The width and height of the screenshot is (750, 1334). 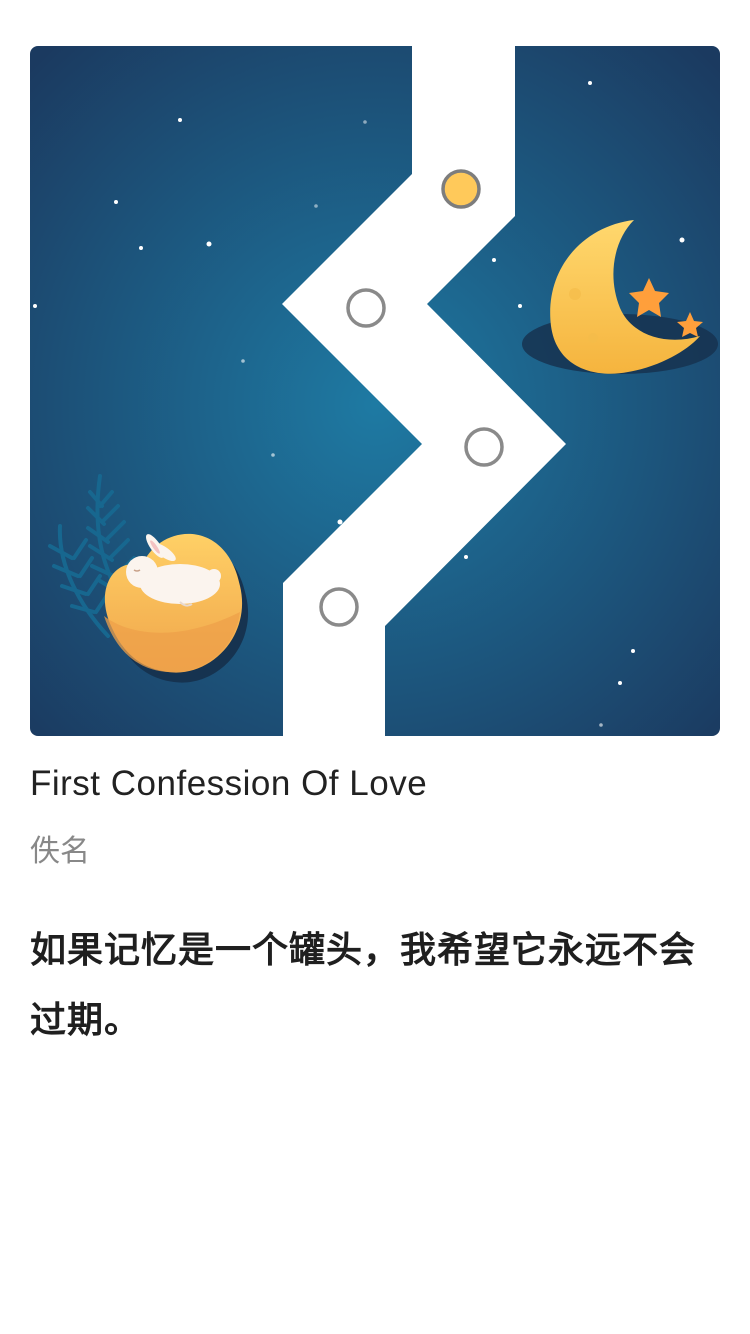 I want to click on level-node-active, so click(x=461, y=189).